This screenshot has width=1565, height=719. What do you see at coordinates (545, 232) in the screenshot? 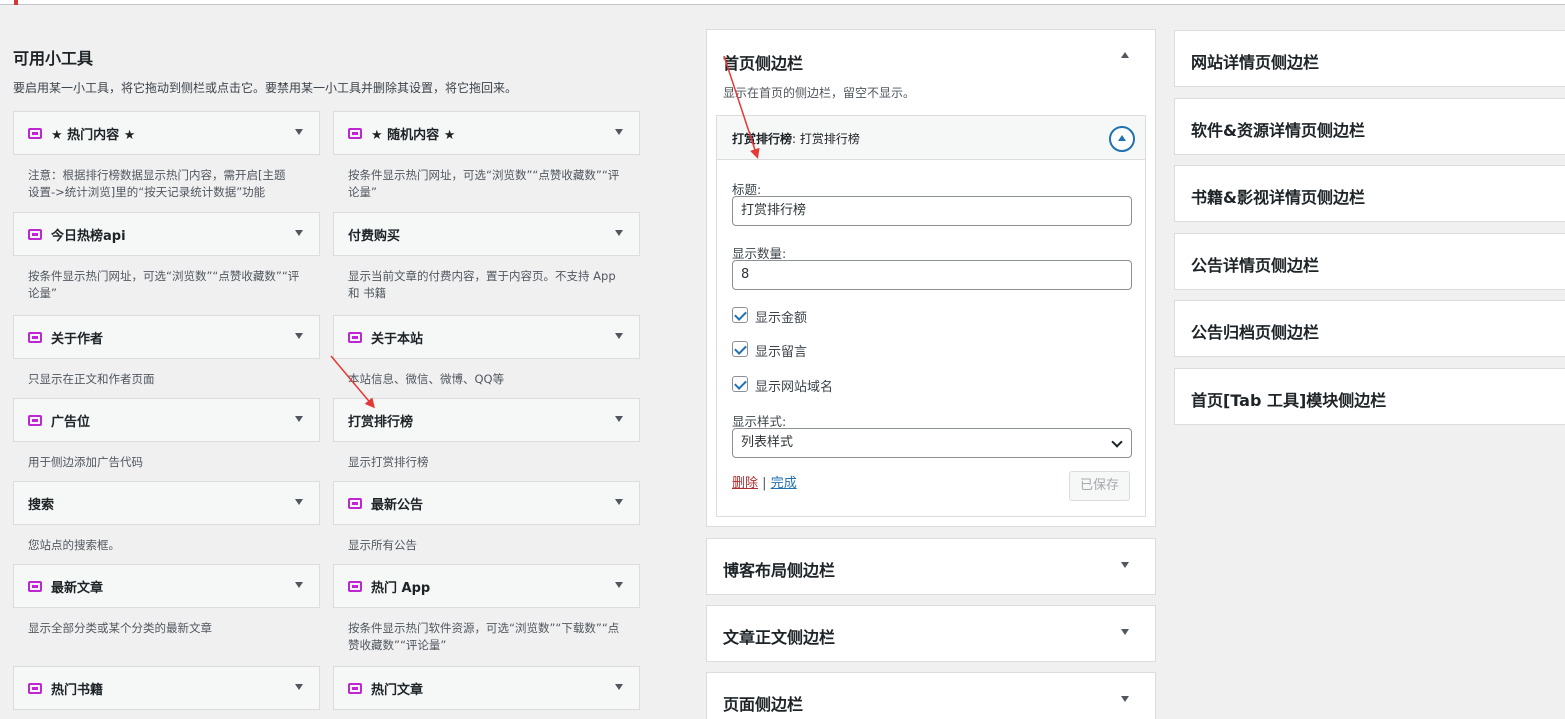
I see `annotation-arrows` at bounding box center [545, 232].